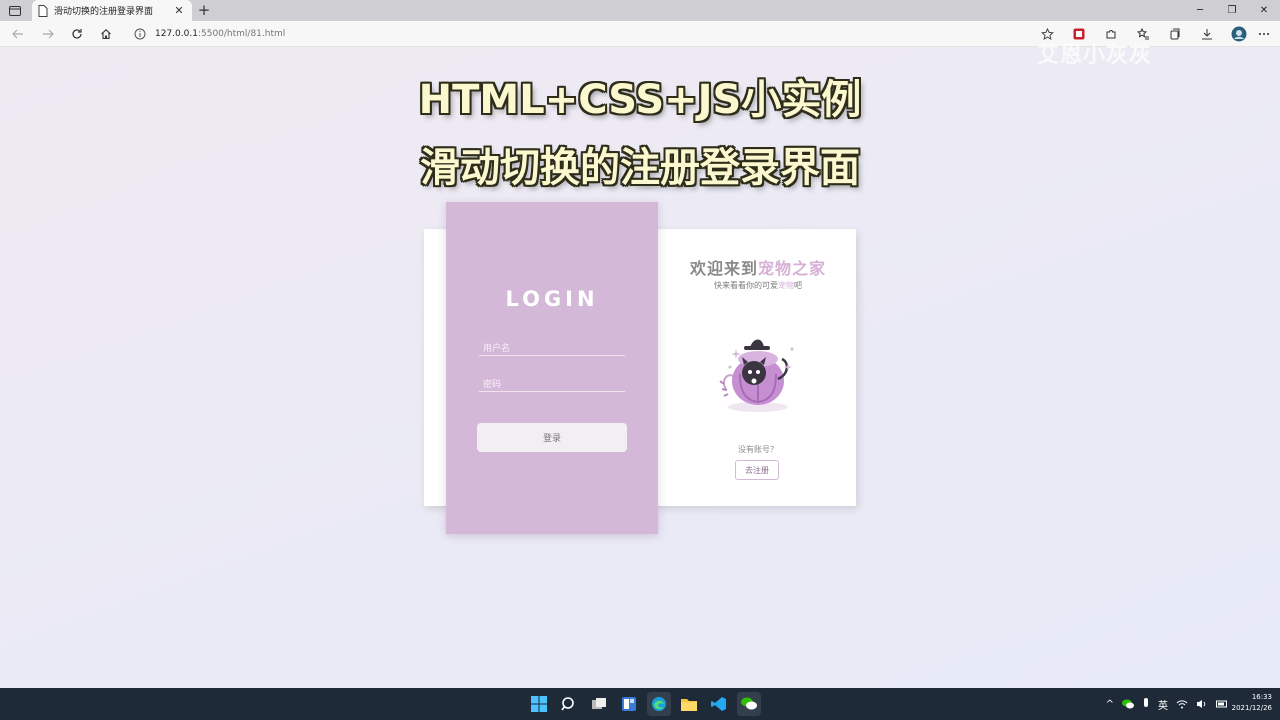  I want to click on wifi-icon, so click(1182, 704).